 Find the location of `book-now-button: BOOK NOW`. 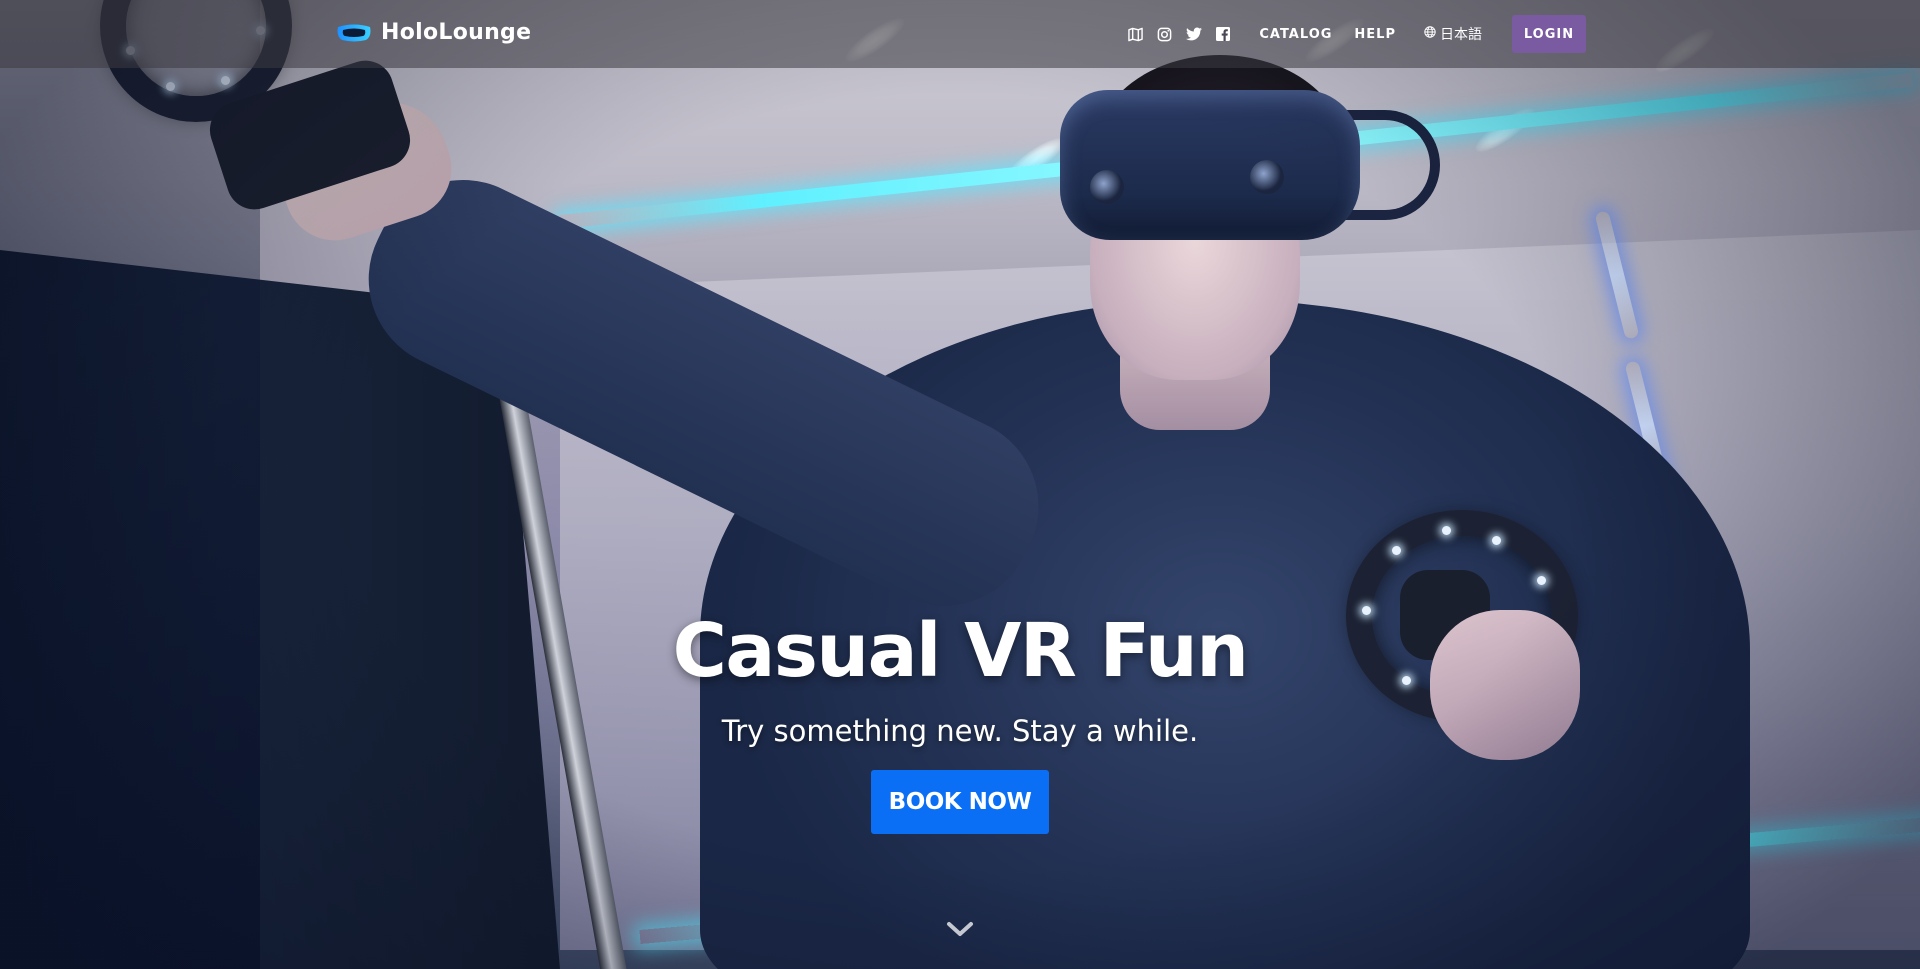

book-now-button: BOOK NOW is located at coordinates (960, 802).